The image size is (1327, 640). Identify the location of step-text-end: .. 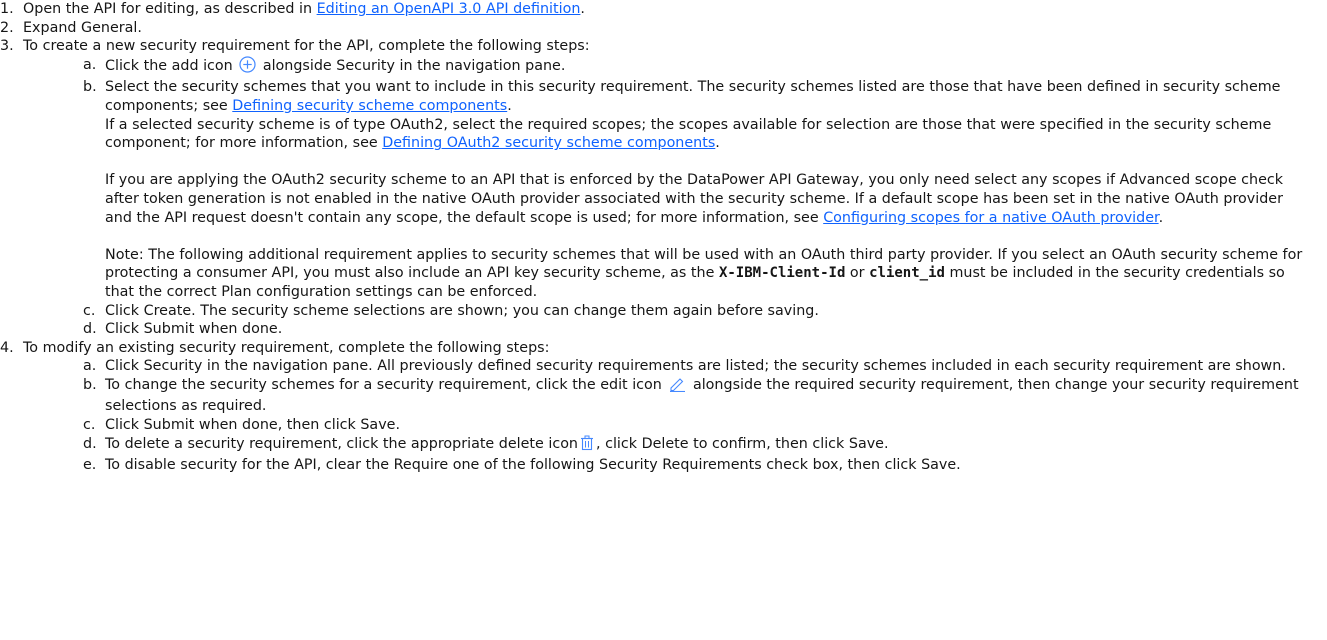
(582, 9).